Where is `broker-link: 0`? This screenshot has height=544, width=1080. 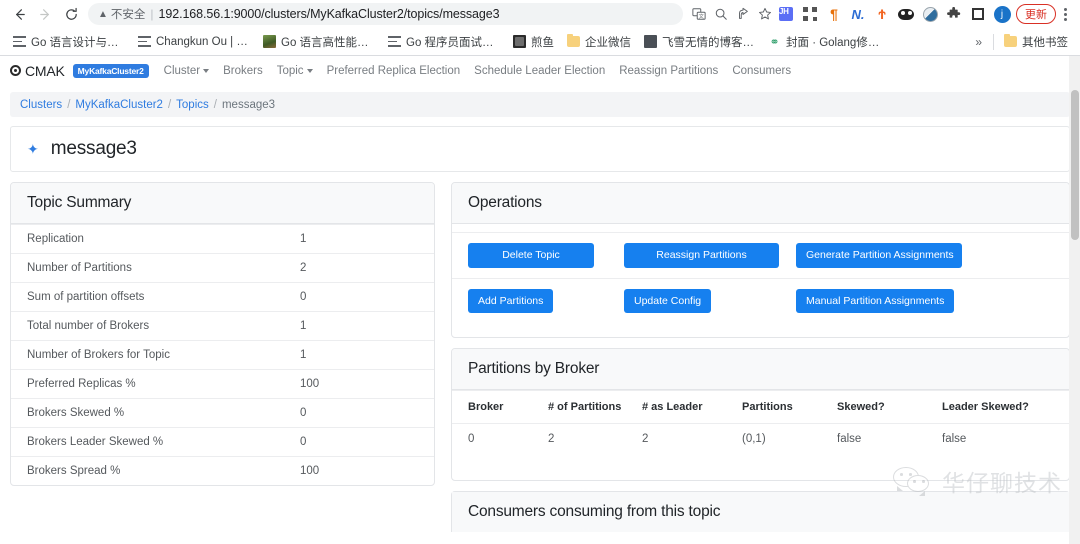 broker-link: 0 is located at coordinates (500, 439).